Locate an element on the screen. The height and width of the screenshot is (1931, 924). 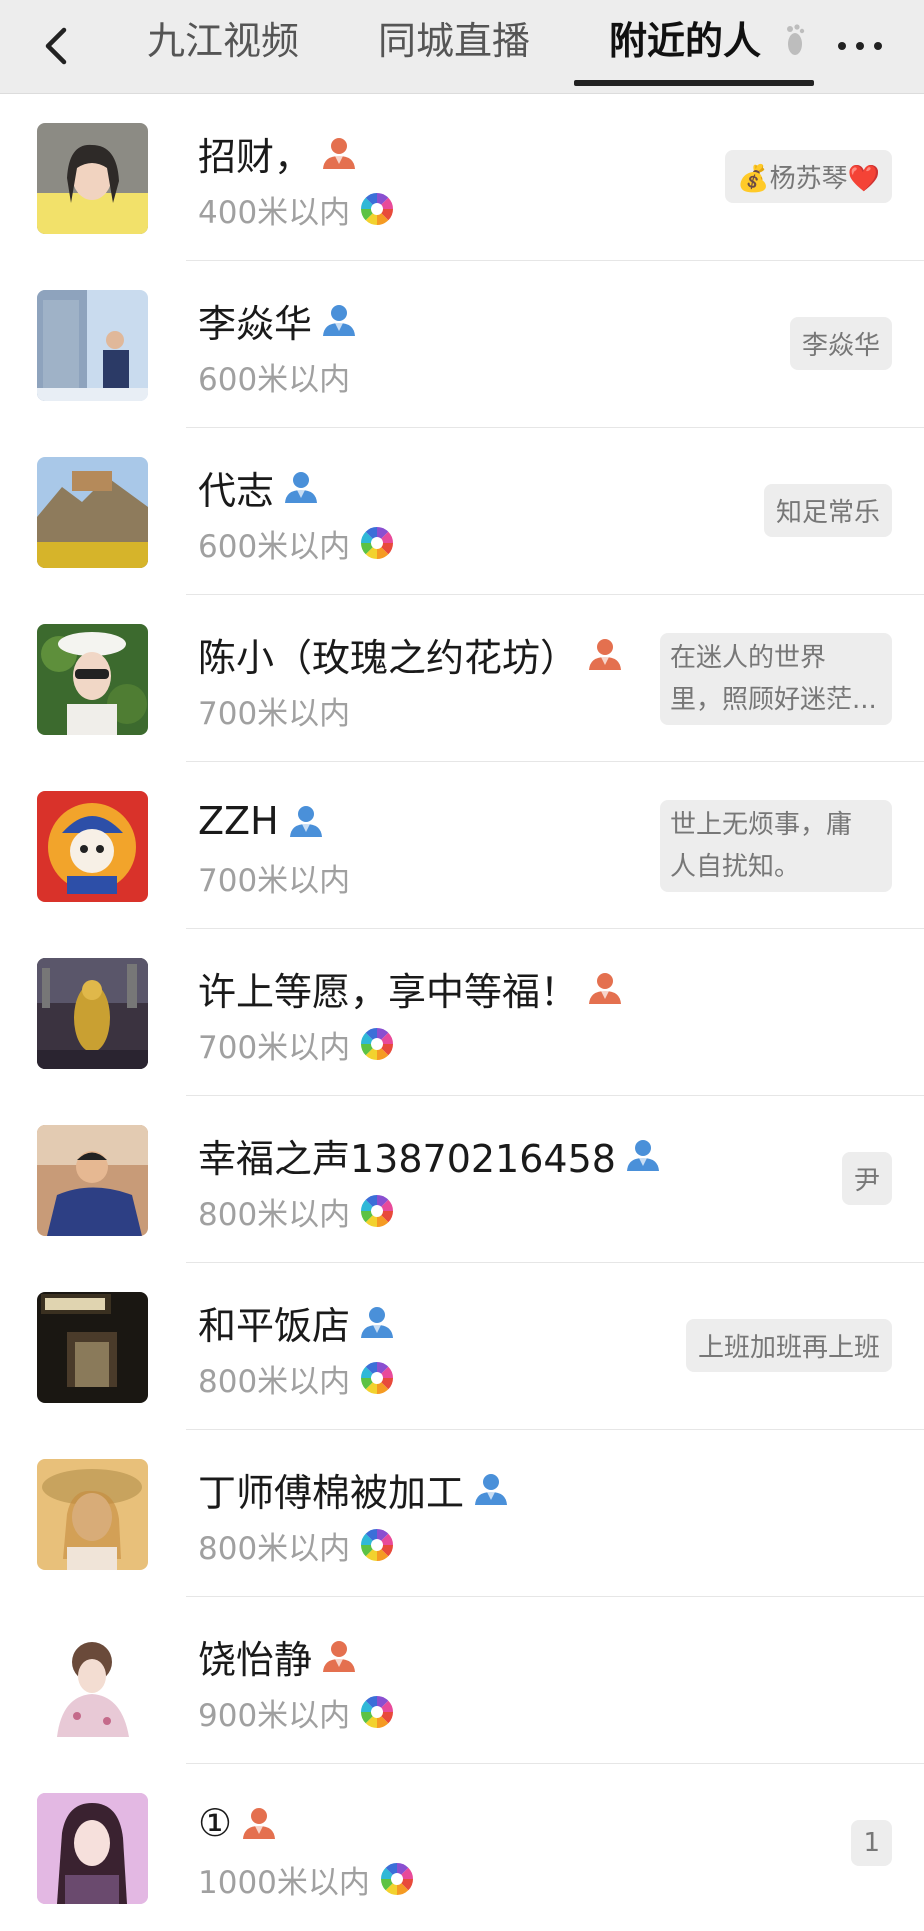
name-line: 丁师傅棉被加工 is located at coordinates (354, 1489).